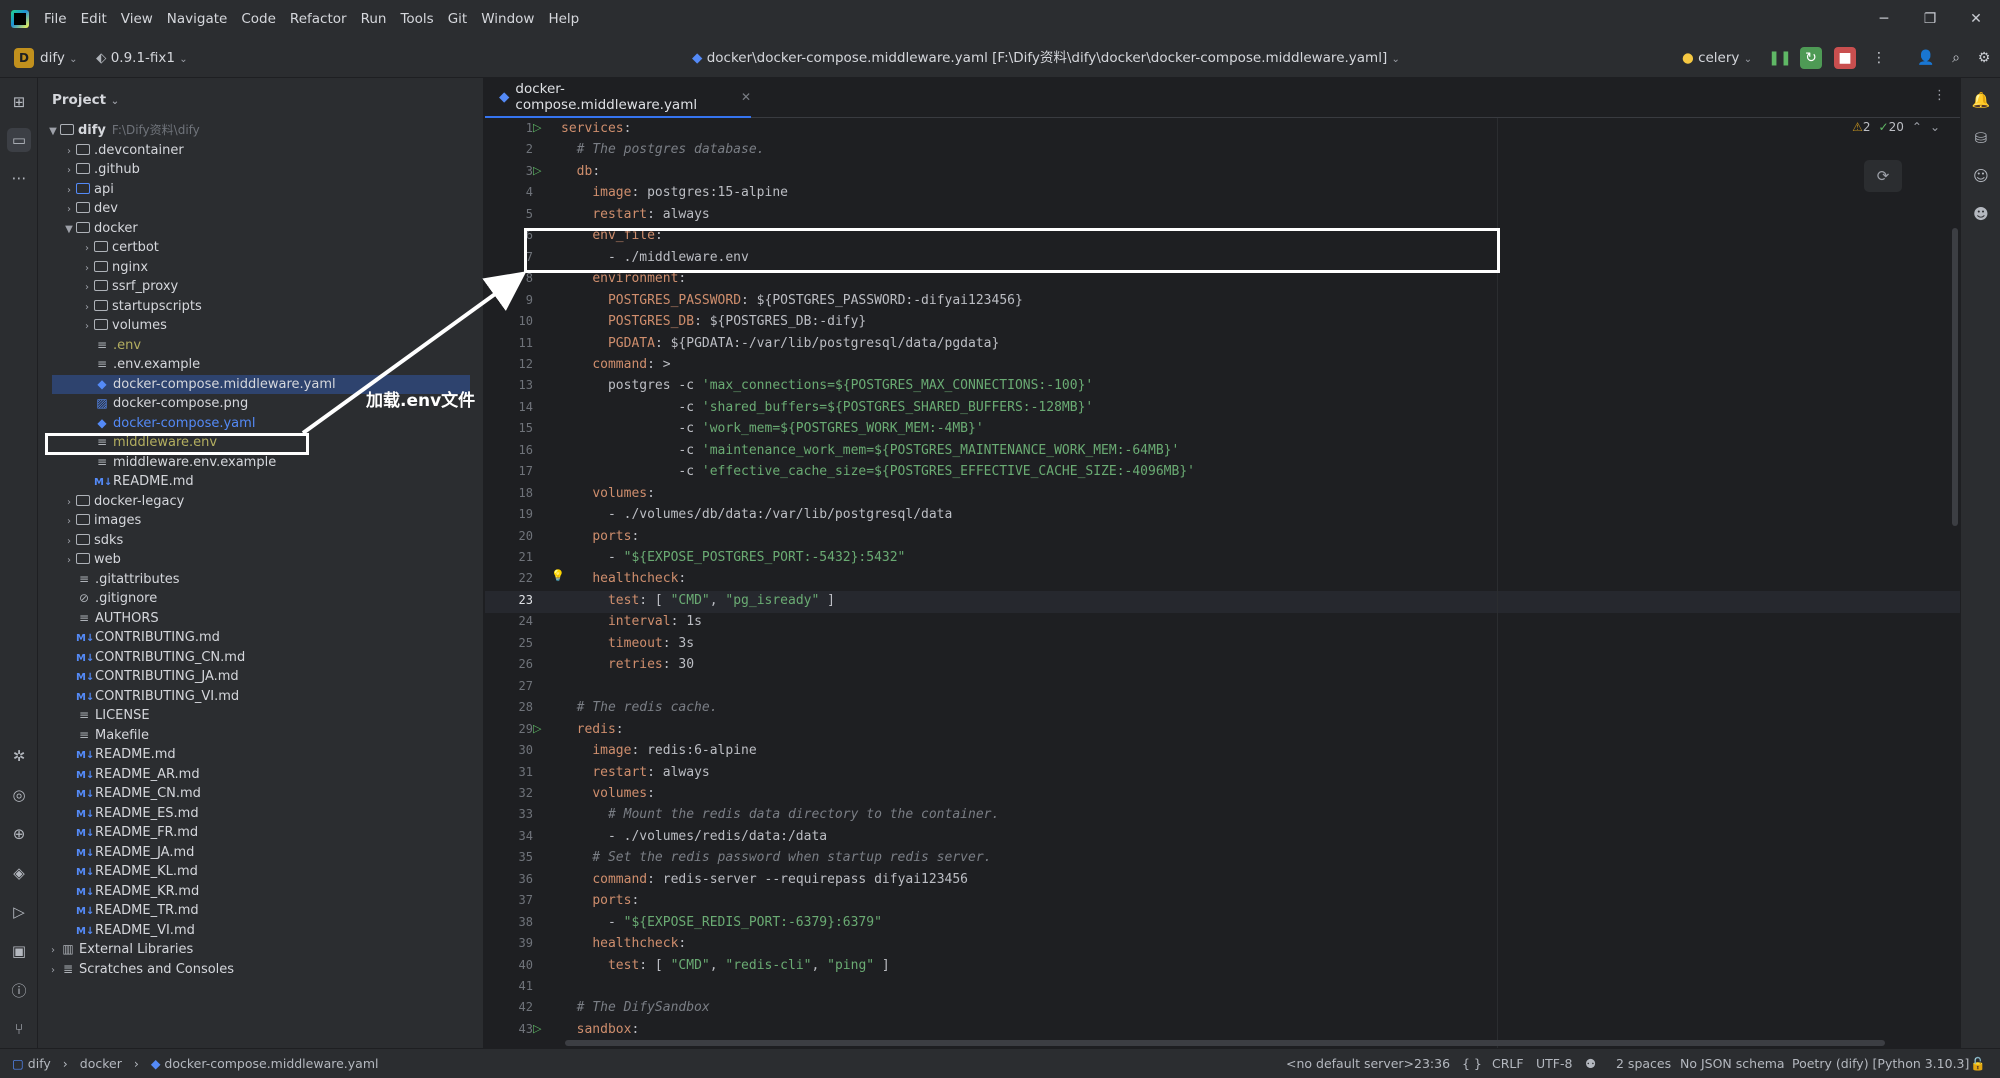 The height and width of the screenshot is (1078, 2000). Describe the element at coordinates (580, 171) in the screenshot. I see `code-line: db:` at that location.